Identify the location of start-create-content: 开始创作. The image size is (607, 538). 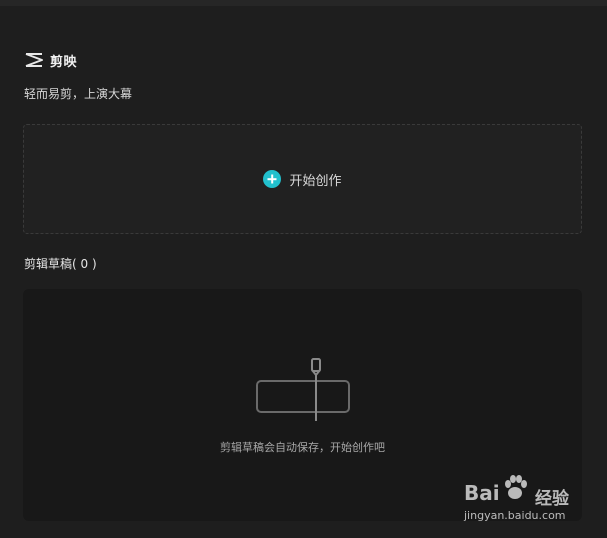
(302, 179).